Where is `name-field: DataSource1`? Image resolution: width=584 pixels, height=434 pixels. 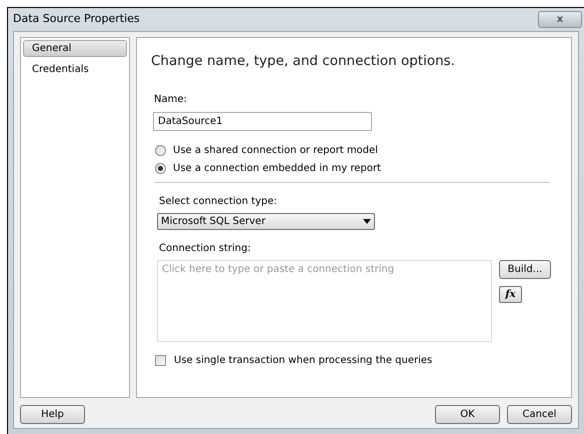 name-field: DataSource1 is located at coordinates (262, 122).